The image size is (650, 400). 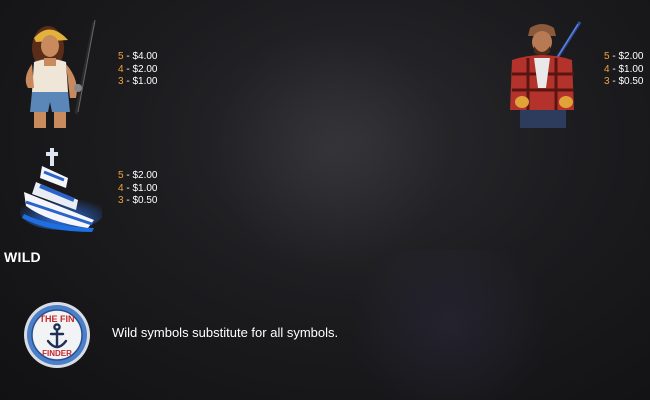 I want to click on paytable-row: 4 - $2.00, so click(x=138, y=69).